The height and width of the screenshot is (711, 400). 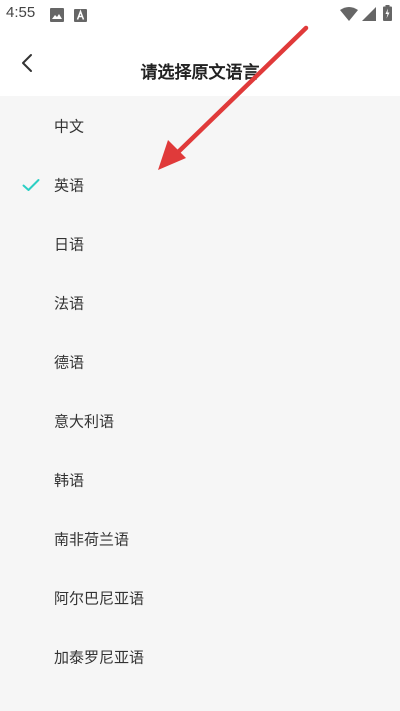 I want to click on header-bar: 请选择原文语言, so click(x=200, y=62).